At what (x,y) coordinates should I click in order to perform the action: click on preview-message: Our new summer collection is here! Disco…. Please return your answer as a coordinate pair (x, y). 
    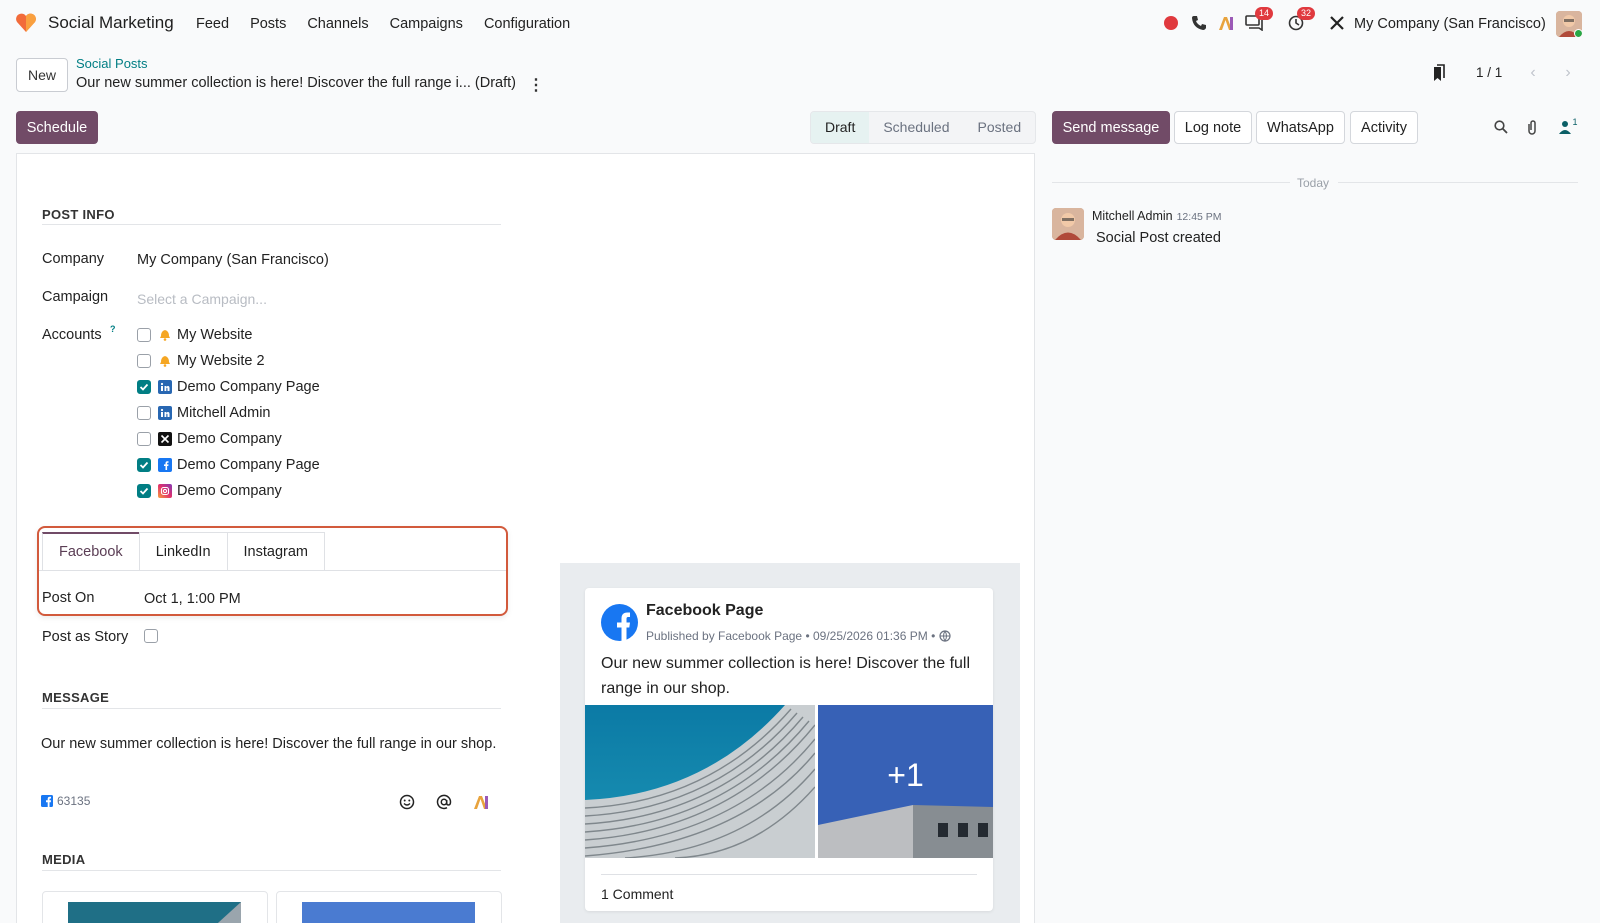
    Looking at the image, I should click on (786, 676).